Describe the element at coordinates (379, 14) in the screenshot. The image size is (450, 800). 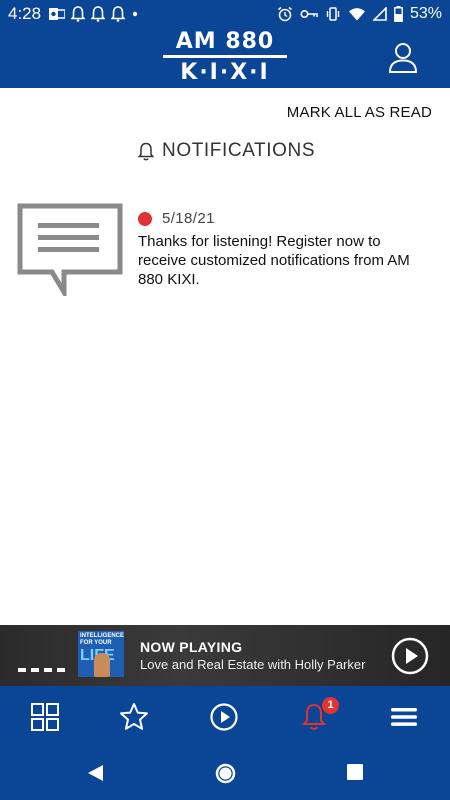
I see `signal-icon` at that location.